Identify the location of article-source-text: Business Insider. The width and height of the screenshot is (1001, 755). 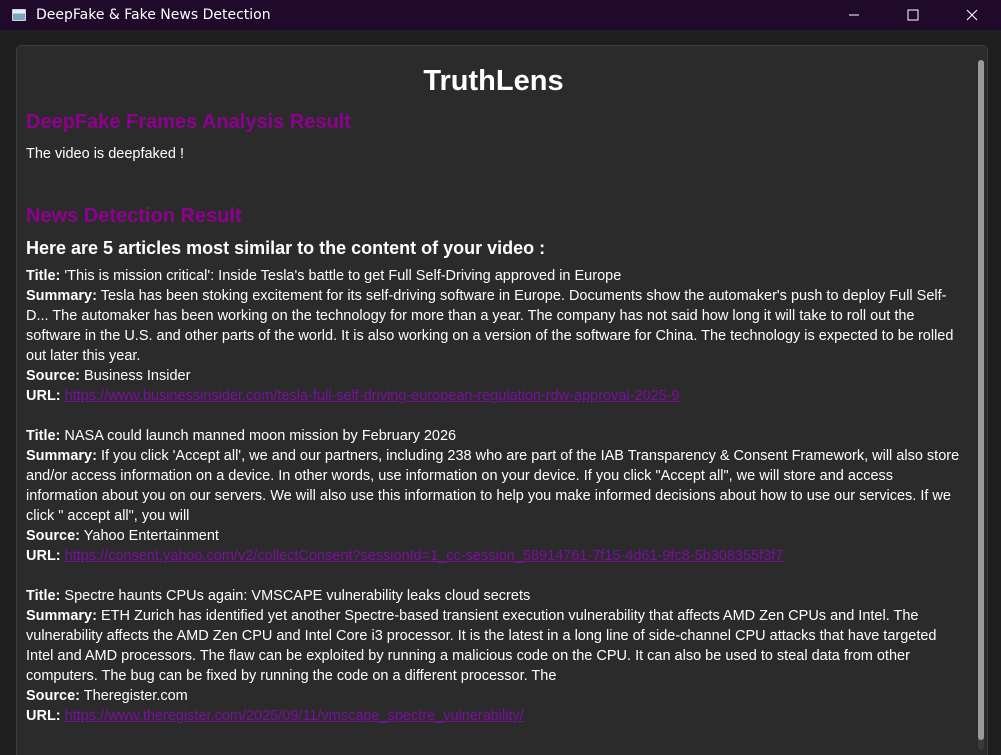
(137, 376).